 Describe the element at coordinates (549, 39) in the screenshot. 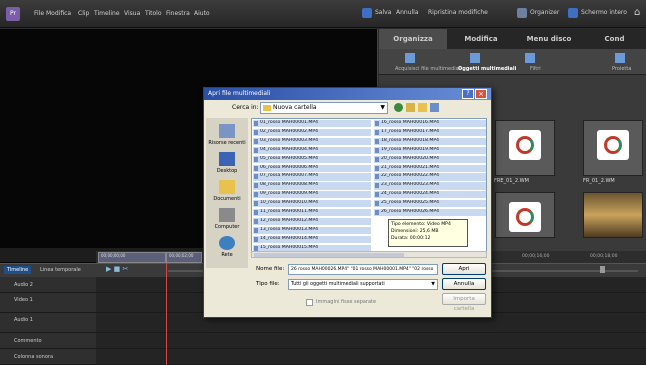

I see `tab-menu-disco: Menu disco` at that location.